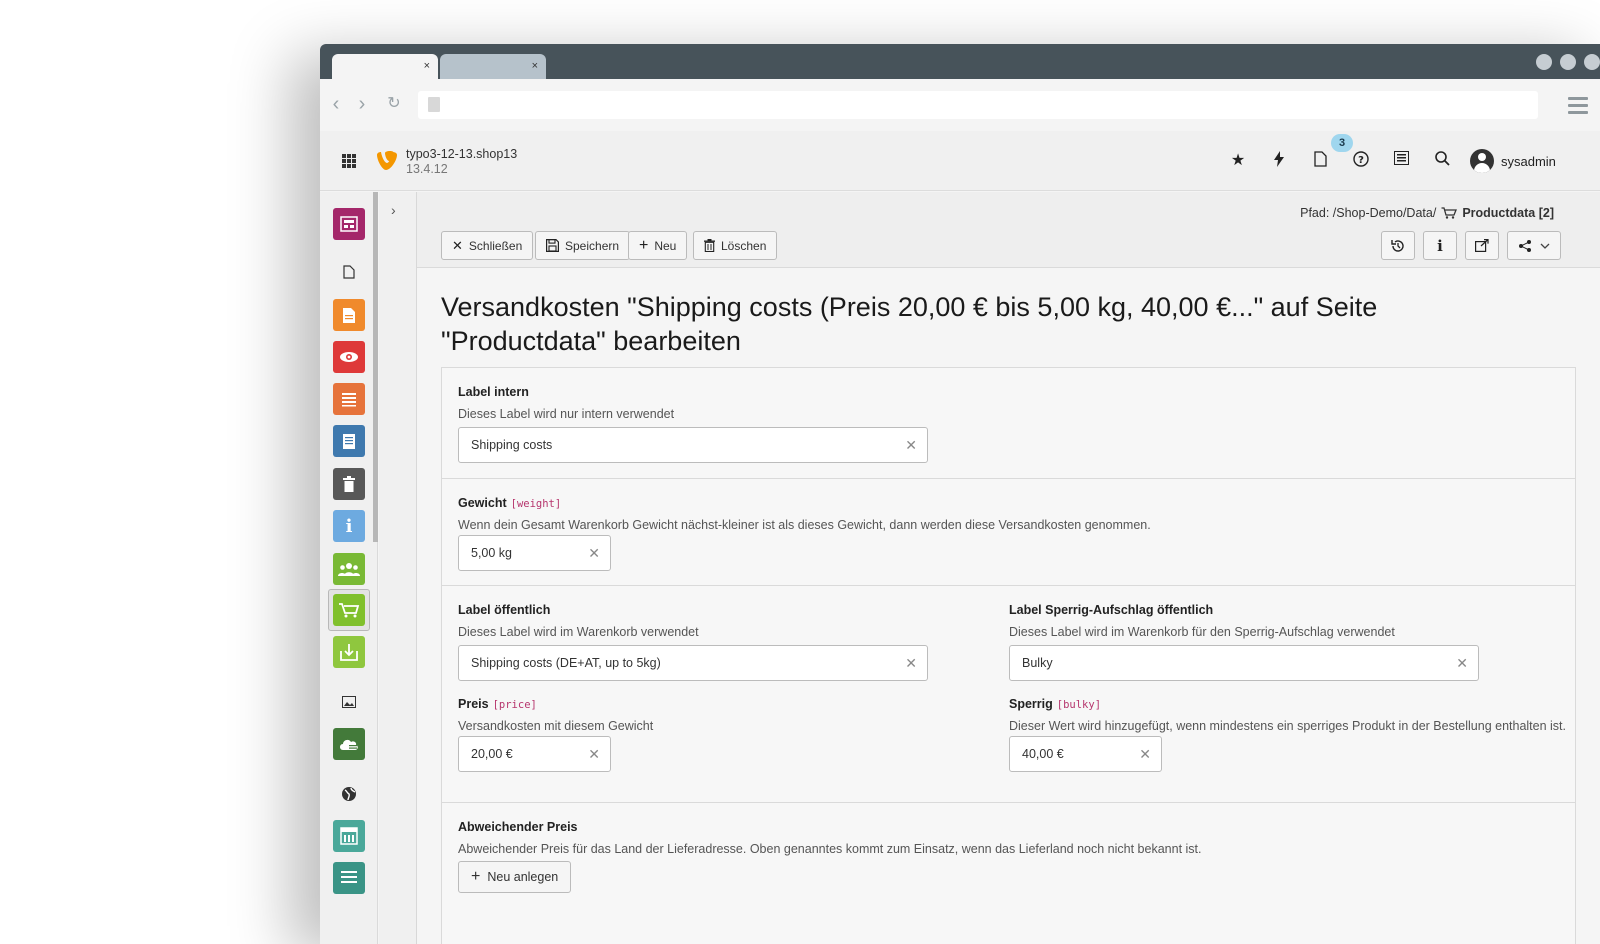 The width and height of the screenshot is (1600, 944). I want to click on browser-tab: ×, so click(493, 66).